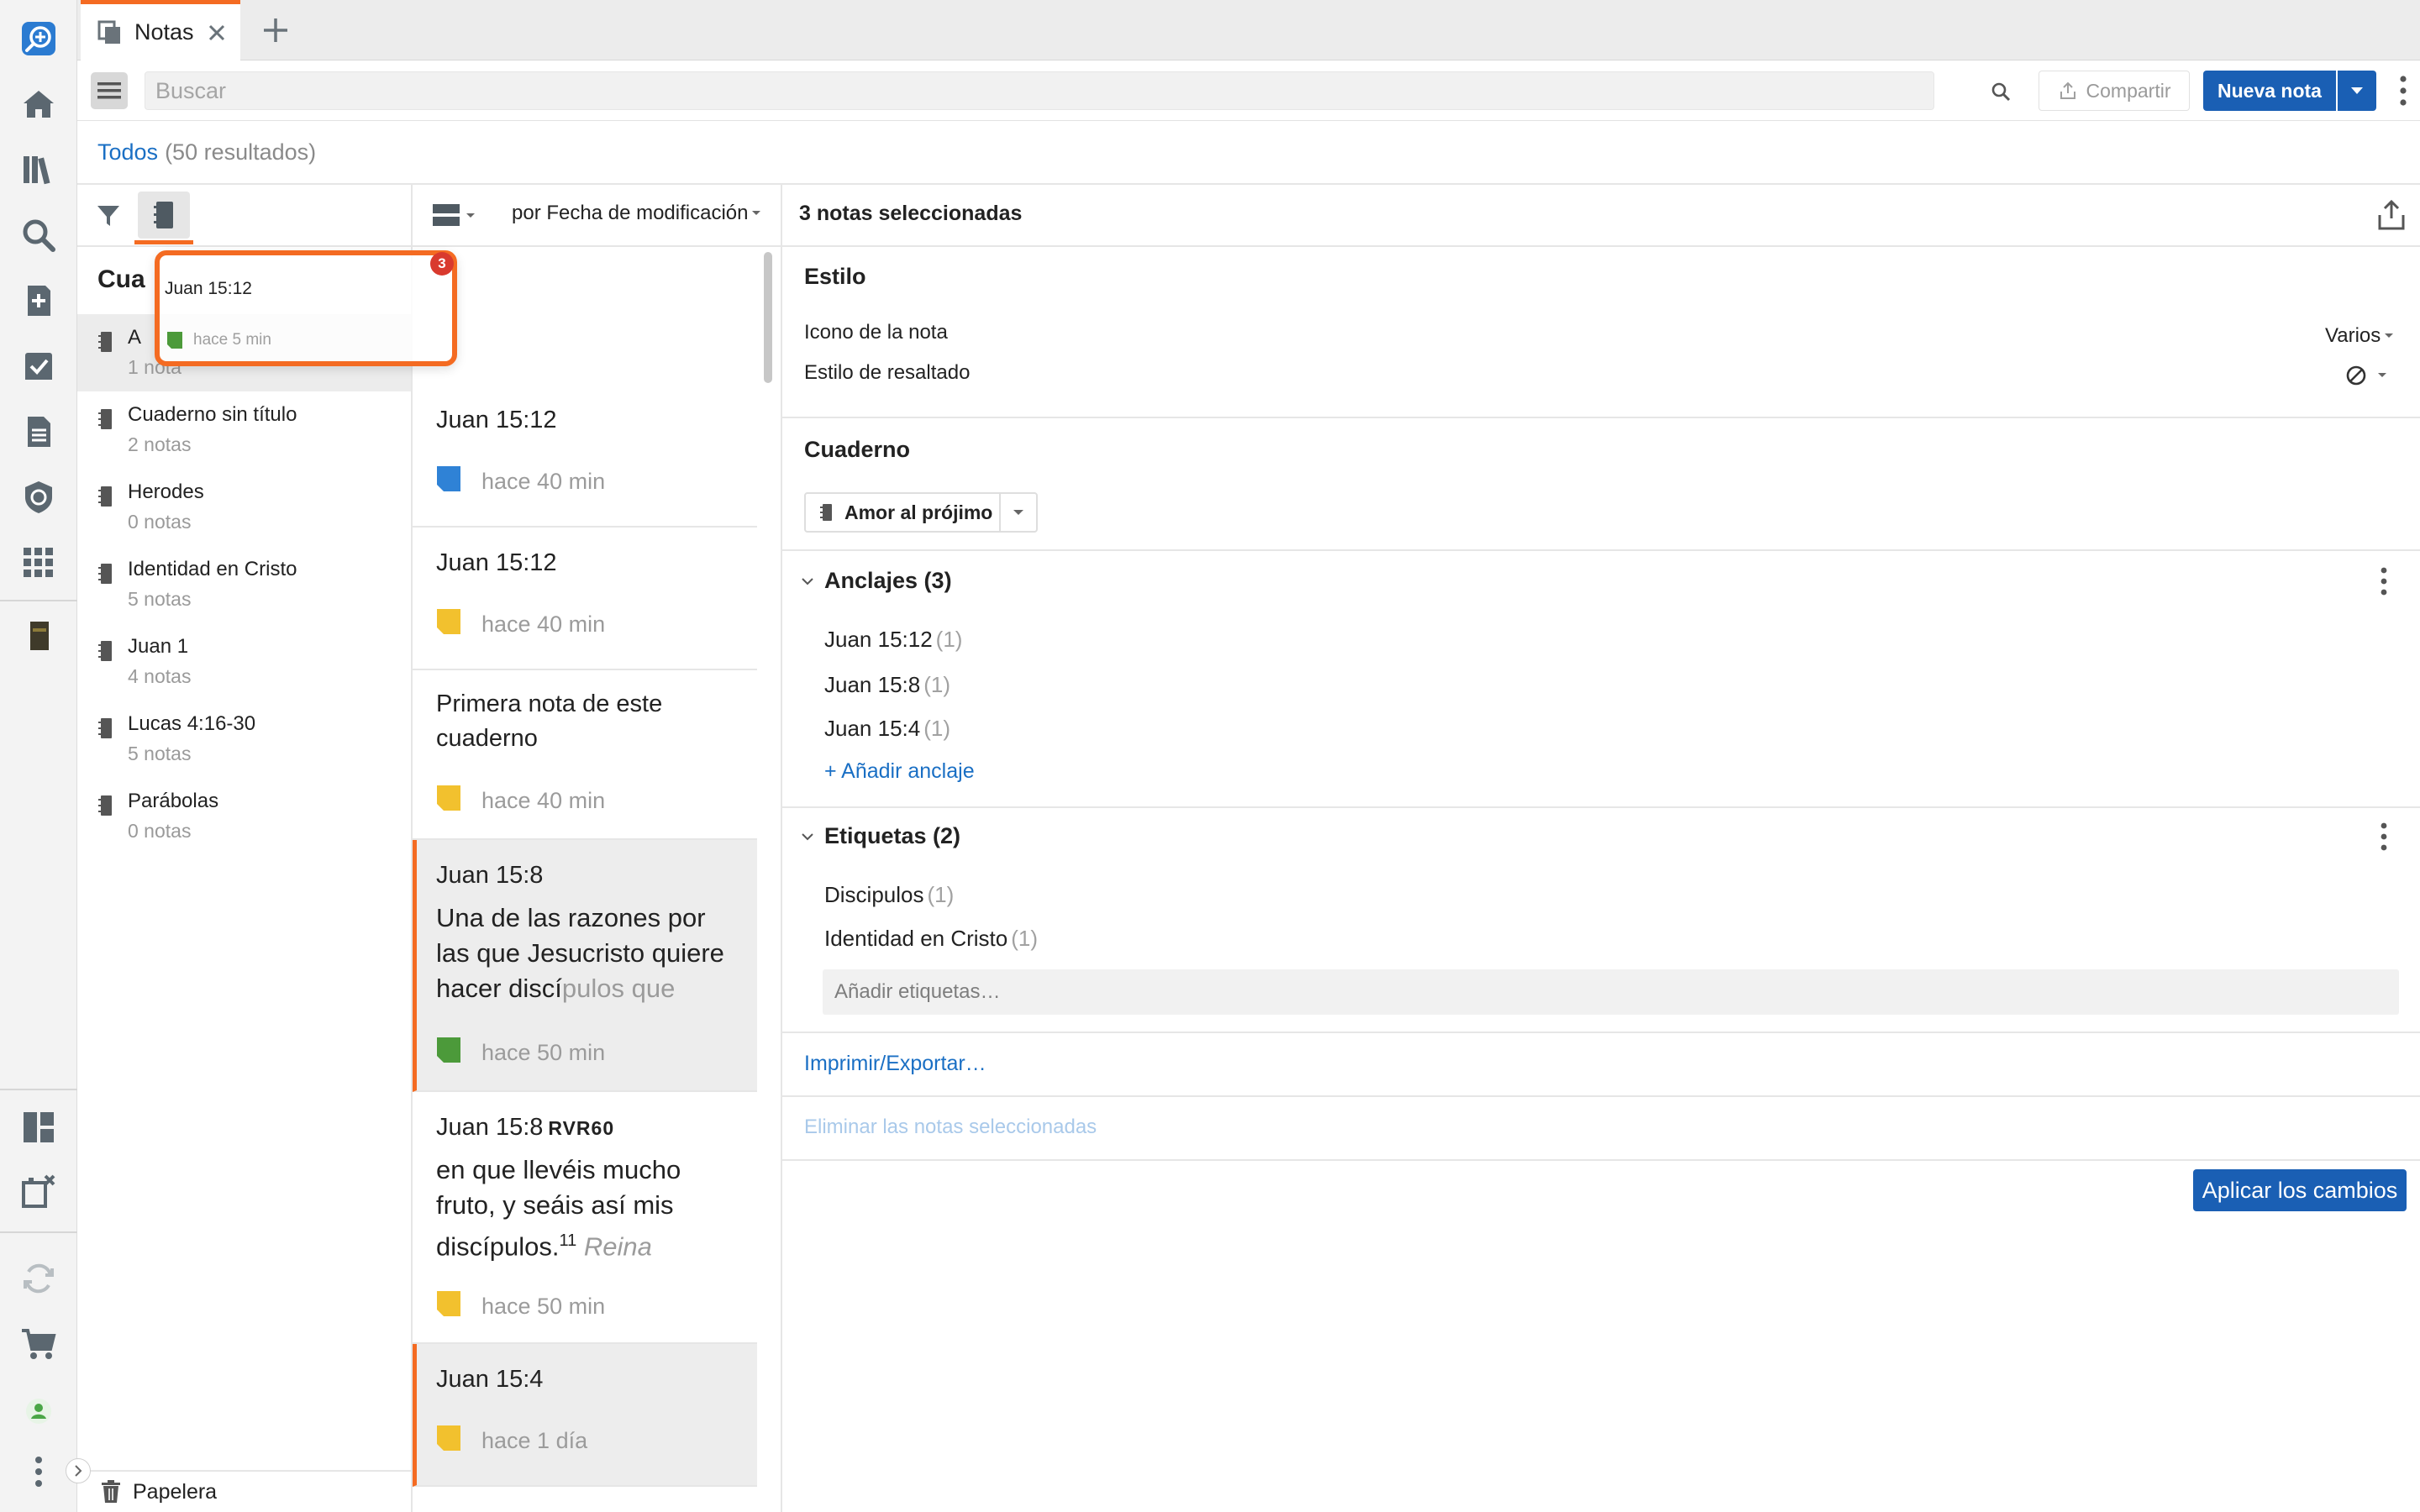  I want to click on add-tags-input, so click(1611, 992).